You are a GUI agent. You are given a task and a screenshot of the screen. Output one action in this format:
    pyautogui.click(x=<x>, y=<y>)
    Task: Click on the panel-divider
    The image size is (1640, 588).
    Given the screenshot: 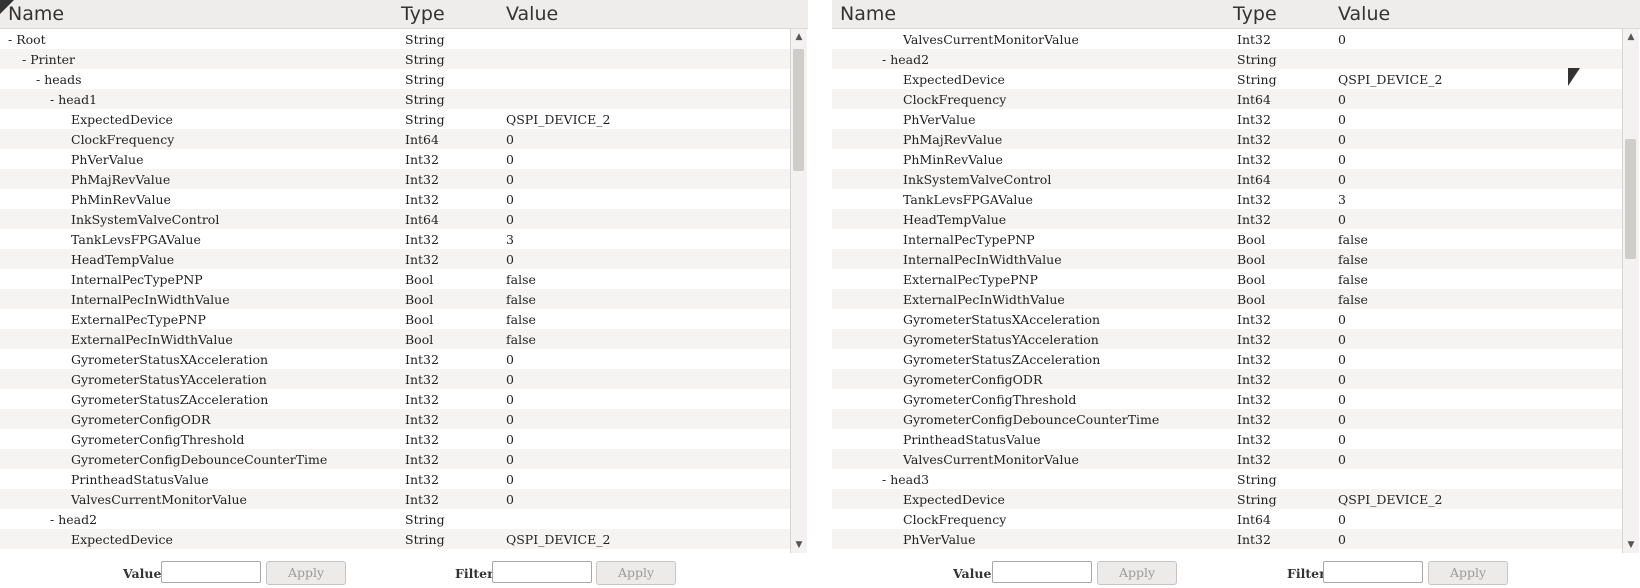 What is the action you would take?
    pyautogui.click(x=820, y=294)
    